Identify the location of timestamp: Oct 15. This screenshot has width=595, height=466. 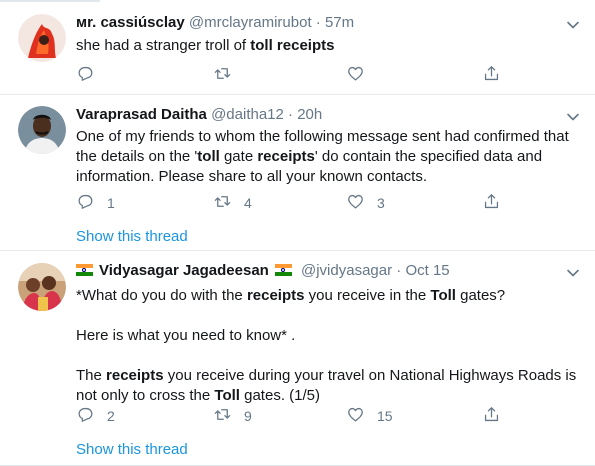
(427, 270).